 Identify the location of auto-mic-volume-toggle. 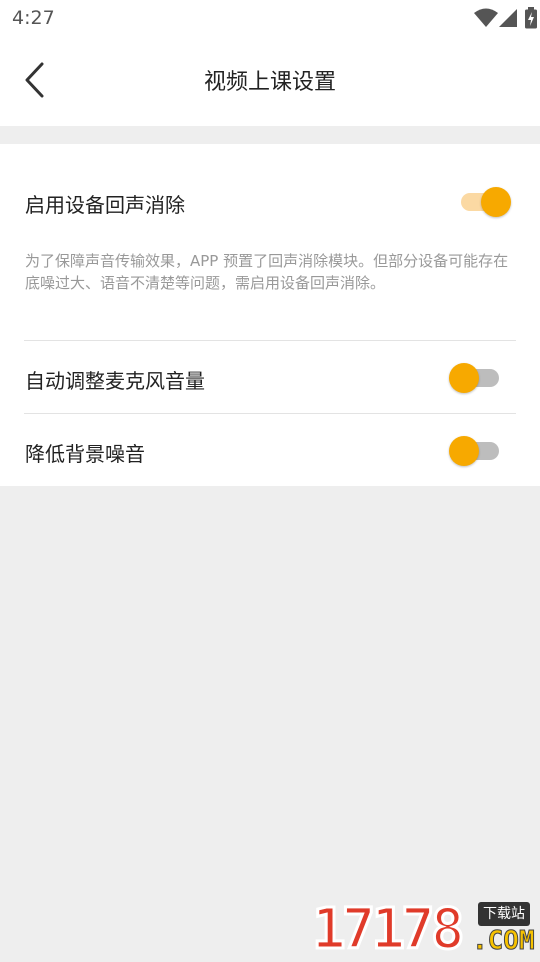
(475, 378).